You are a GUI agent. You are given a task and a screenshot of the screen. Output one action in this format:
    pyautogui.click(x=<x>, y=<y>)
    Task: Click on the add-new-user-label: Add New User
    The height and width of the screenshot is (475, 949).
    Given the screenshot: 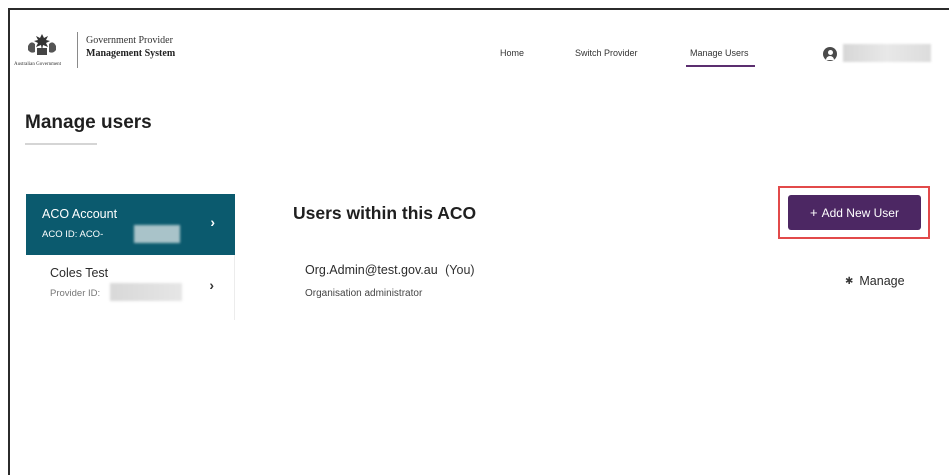 What is the action you would take?
    pyautogui.click(x=860, y=212)
    